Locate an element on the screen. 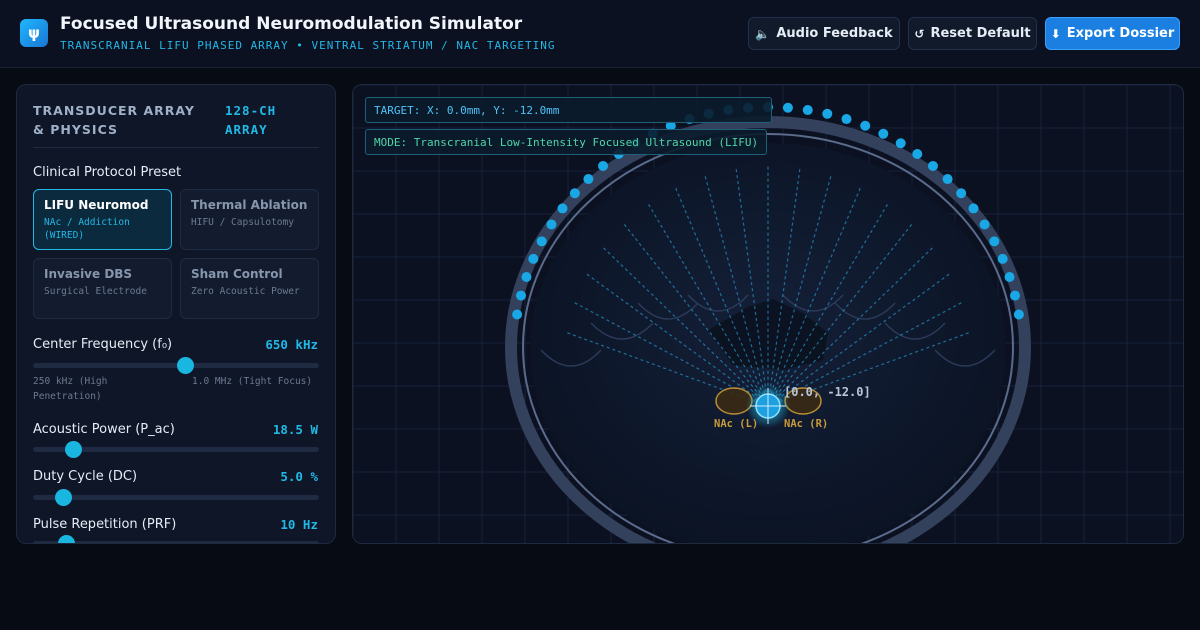 This screenshot has width=1200, height=630. preset-sham-control: Sham Control Zero Acoustic Power is located at coordinates (249, 288).